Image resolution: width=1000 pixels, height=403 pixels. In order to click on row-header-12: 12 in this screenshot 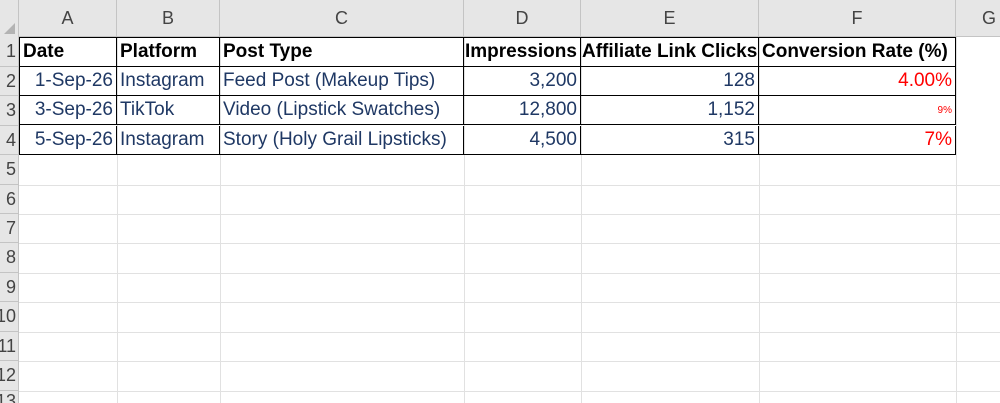, I will do `click(9, 376)`.